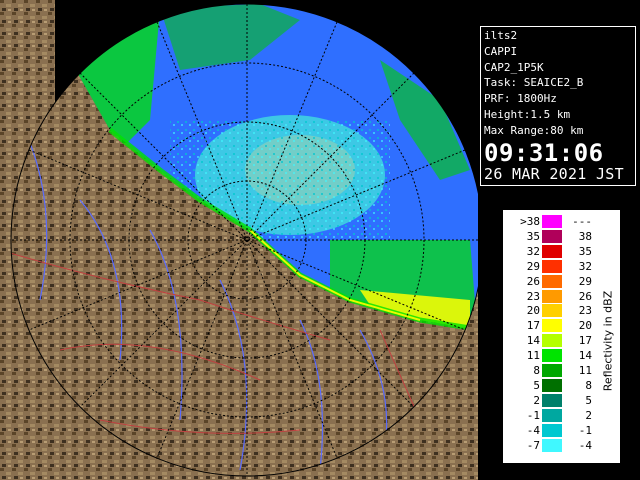 This screenshot has width=640, height=480. I want to click on legend-row: 17 20, so click(548, 326).